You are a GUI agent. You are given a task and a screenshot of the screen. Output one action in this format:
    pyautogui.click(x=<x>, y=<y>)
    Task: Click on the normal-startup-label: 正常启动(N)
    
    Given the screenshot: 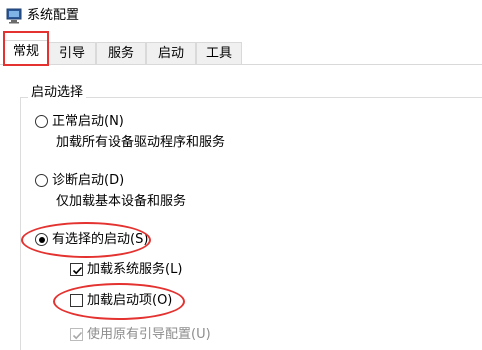 What is the action you would take?
    pyautogui.click(x=88, y=122)
    